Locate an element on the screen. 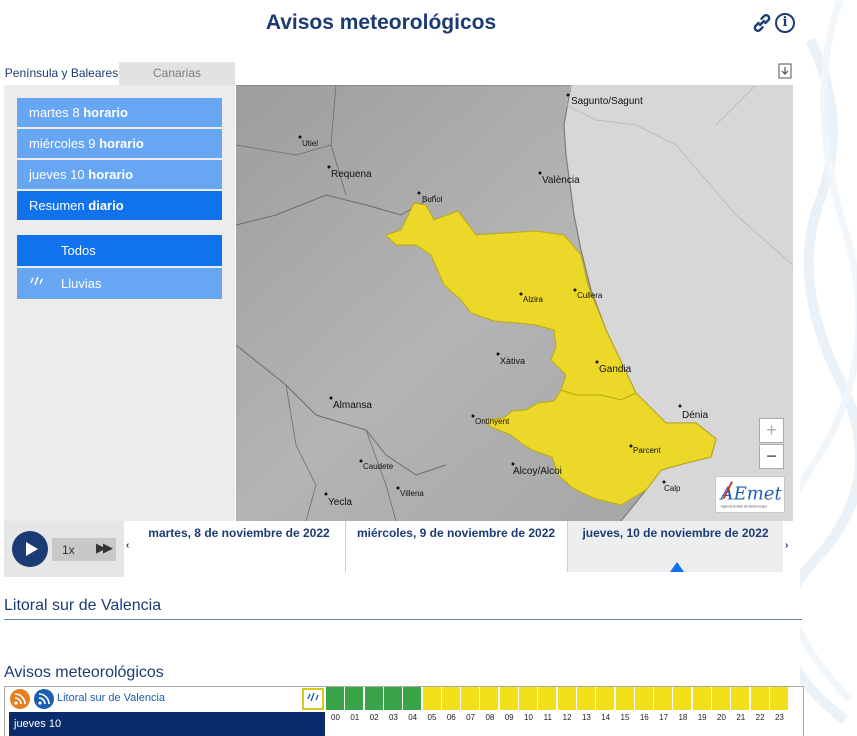 This screenshot has width=857, height=736. hour-label: 18 is located at coordinates (683, 717).